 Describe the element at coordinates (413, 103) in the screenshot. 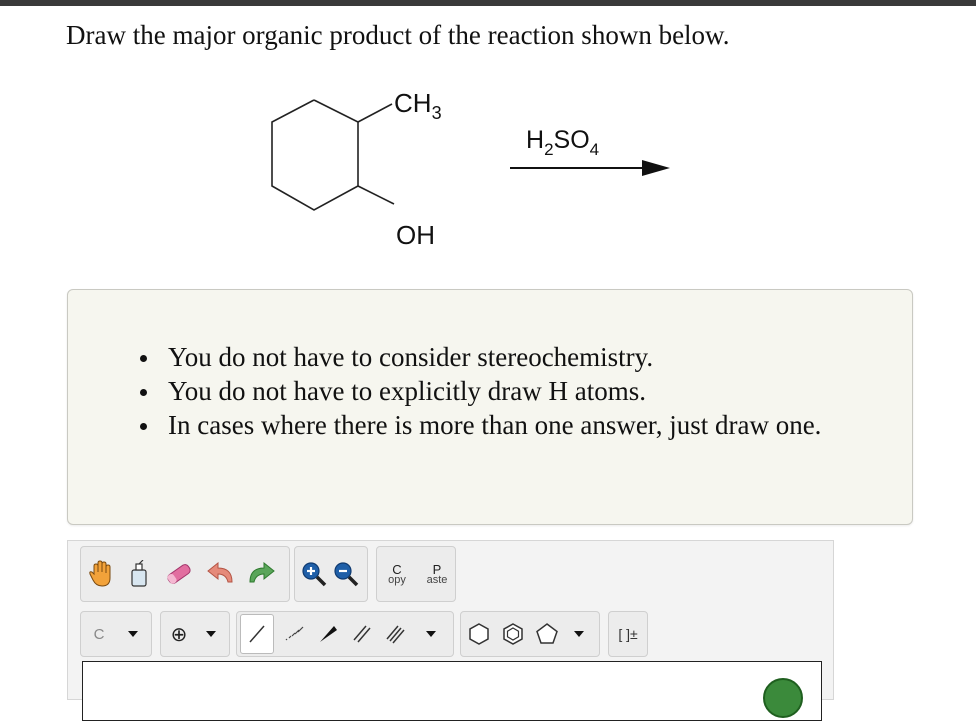

I see `ch3-ch: CH` at that location.